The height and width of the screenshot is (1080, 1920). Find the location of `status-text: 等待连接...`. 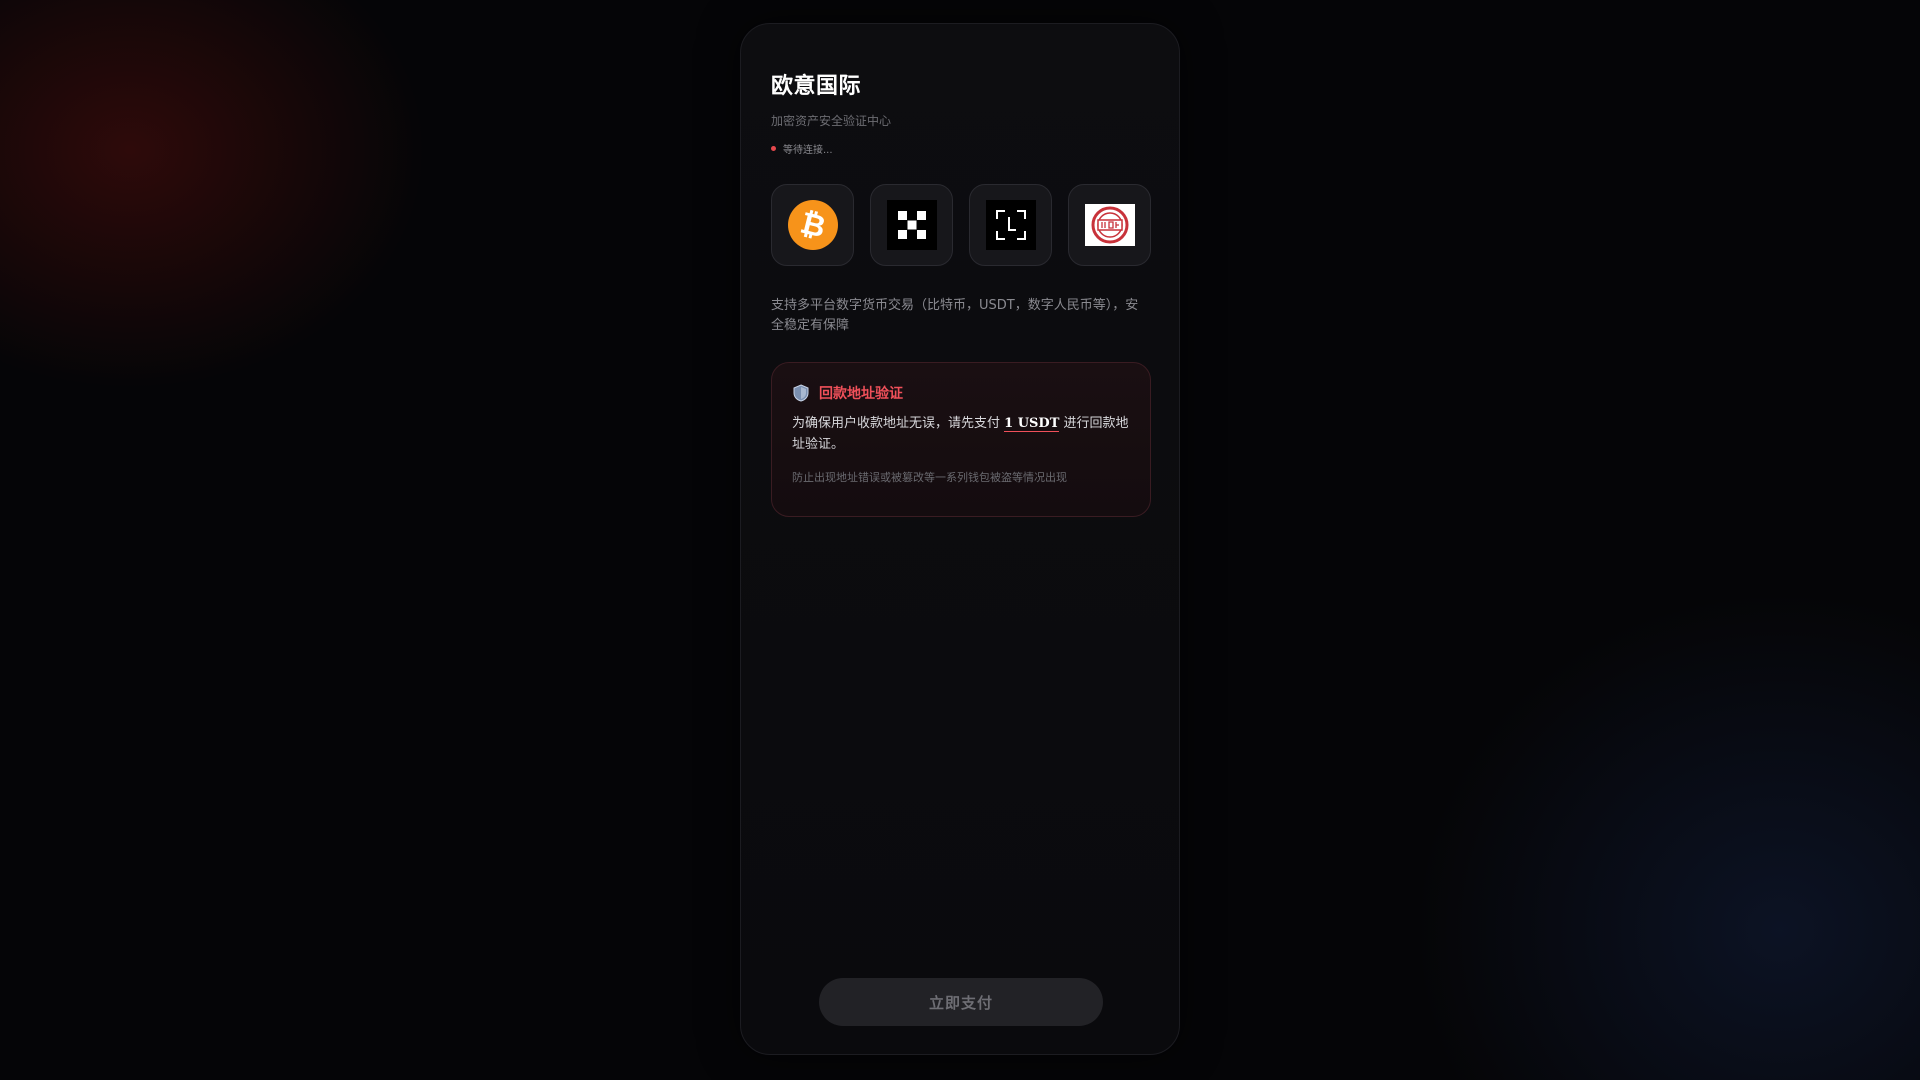

status-text: 等待连接... is located at coordinates (808, 150).